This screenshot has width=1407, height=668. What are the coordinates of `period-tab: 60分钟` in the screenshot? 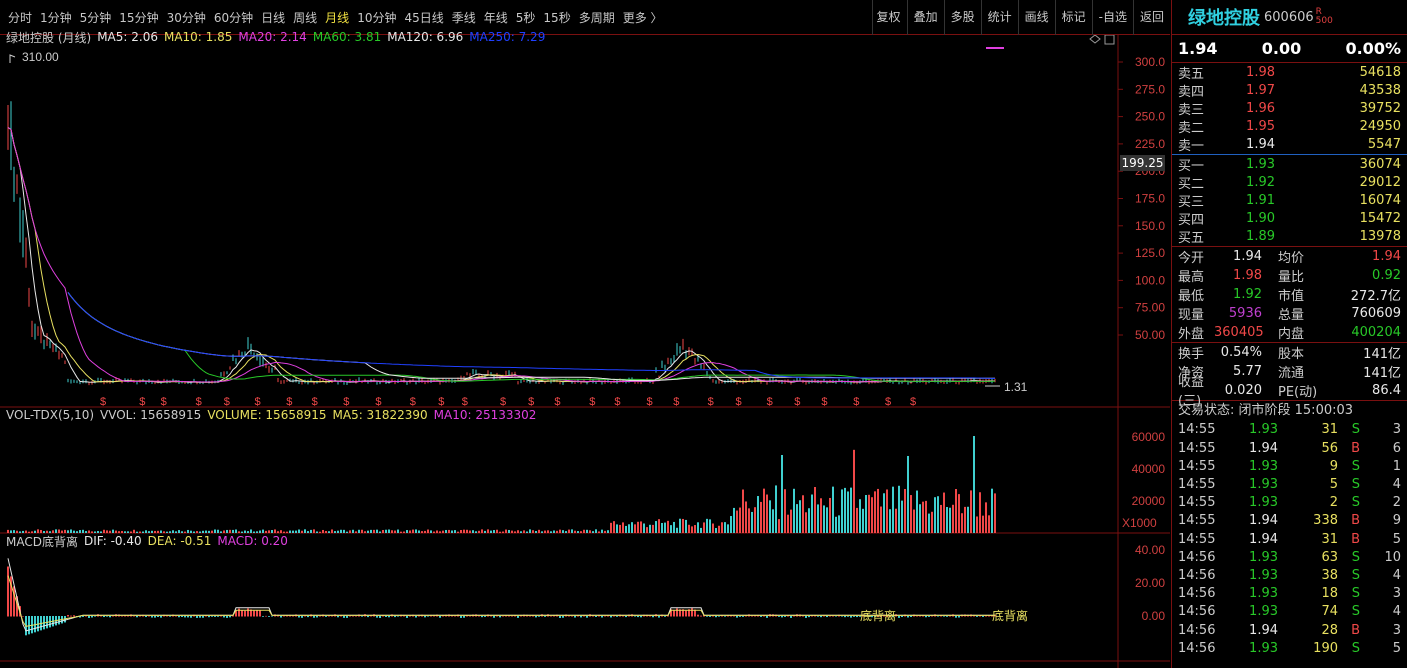 It's located at (233, 17).